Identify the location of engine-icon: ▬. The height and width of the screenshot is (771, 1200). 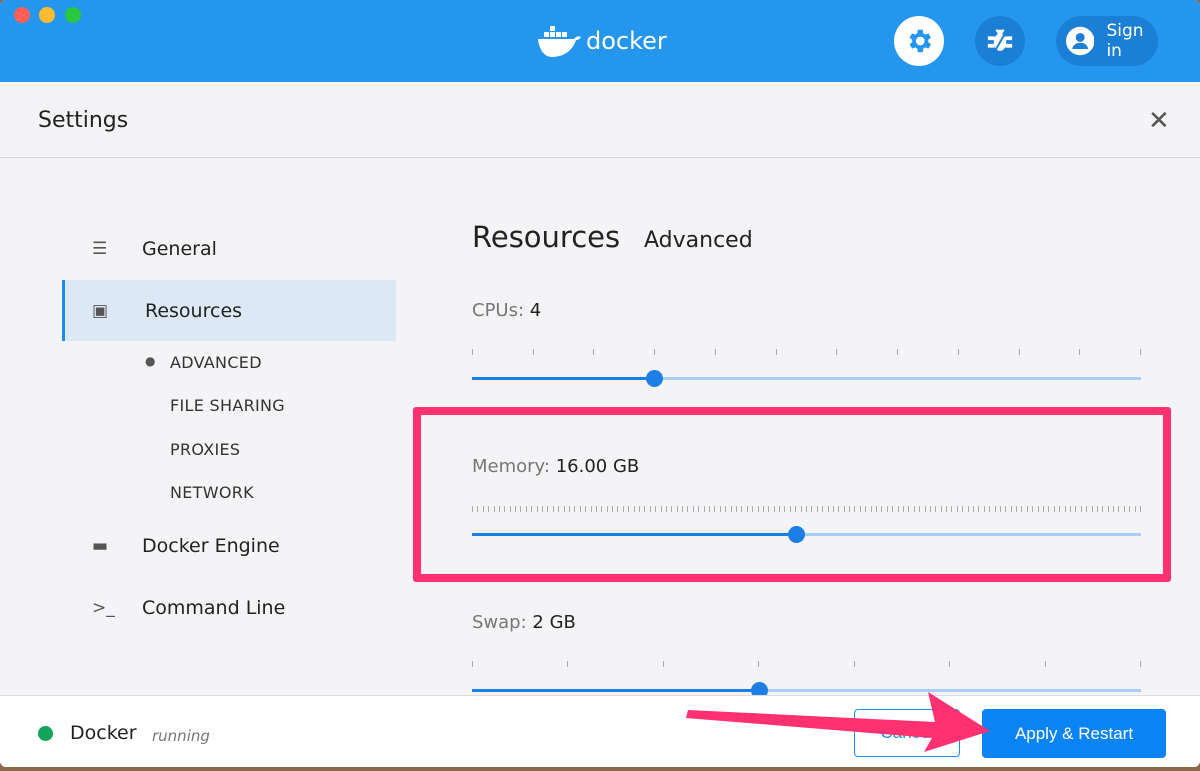
(100, 545).